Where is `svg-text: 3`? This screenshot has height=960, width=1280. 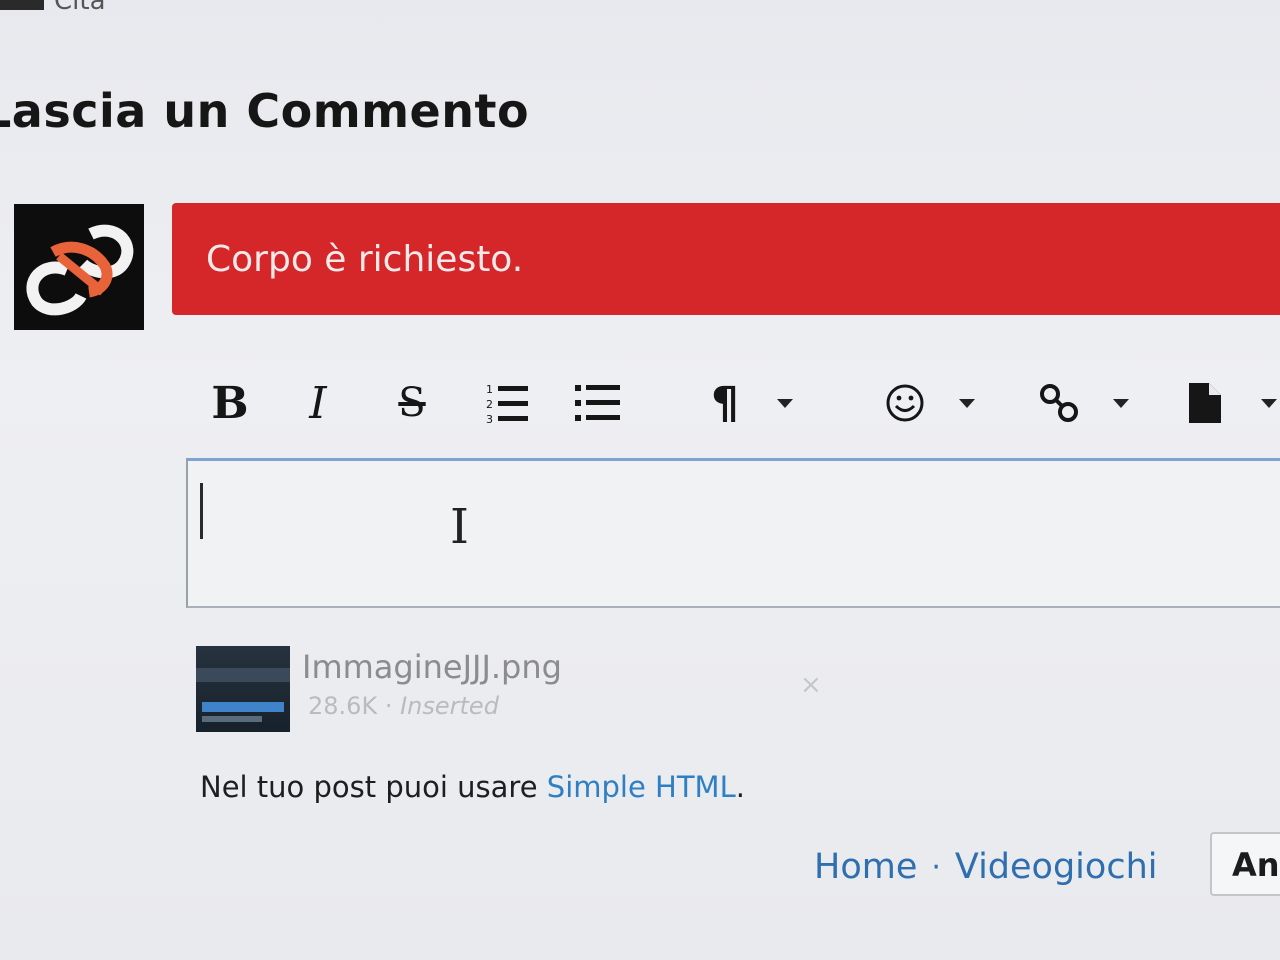 svg-text: 3 is located at coordinates (489, 419).